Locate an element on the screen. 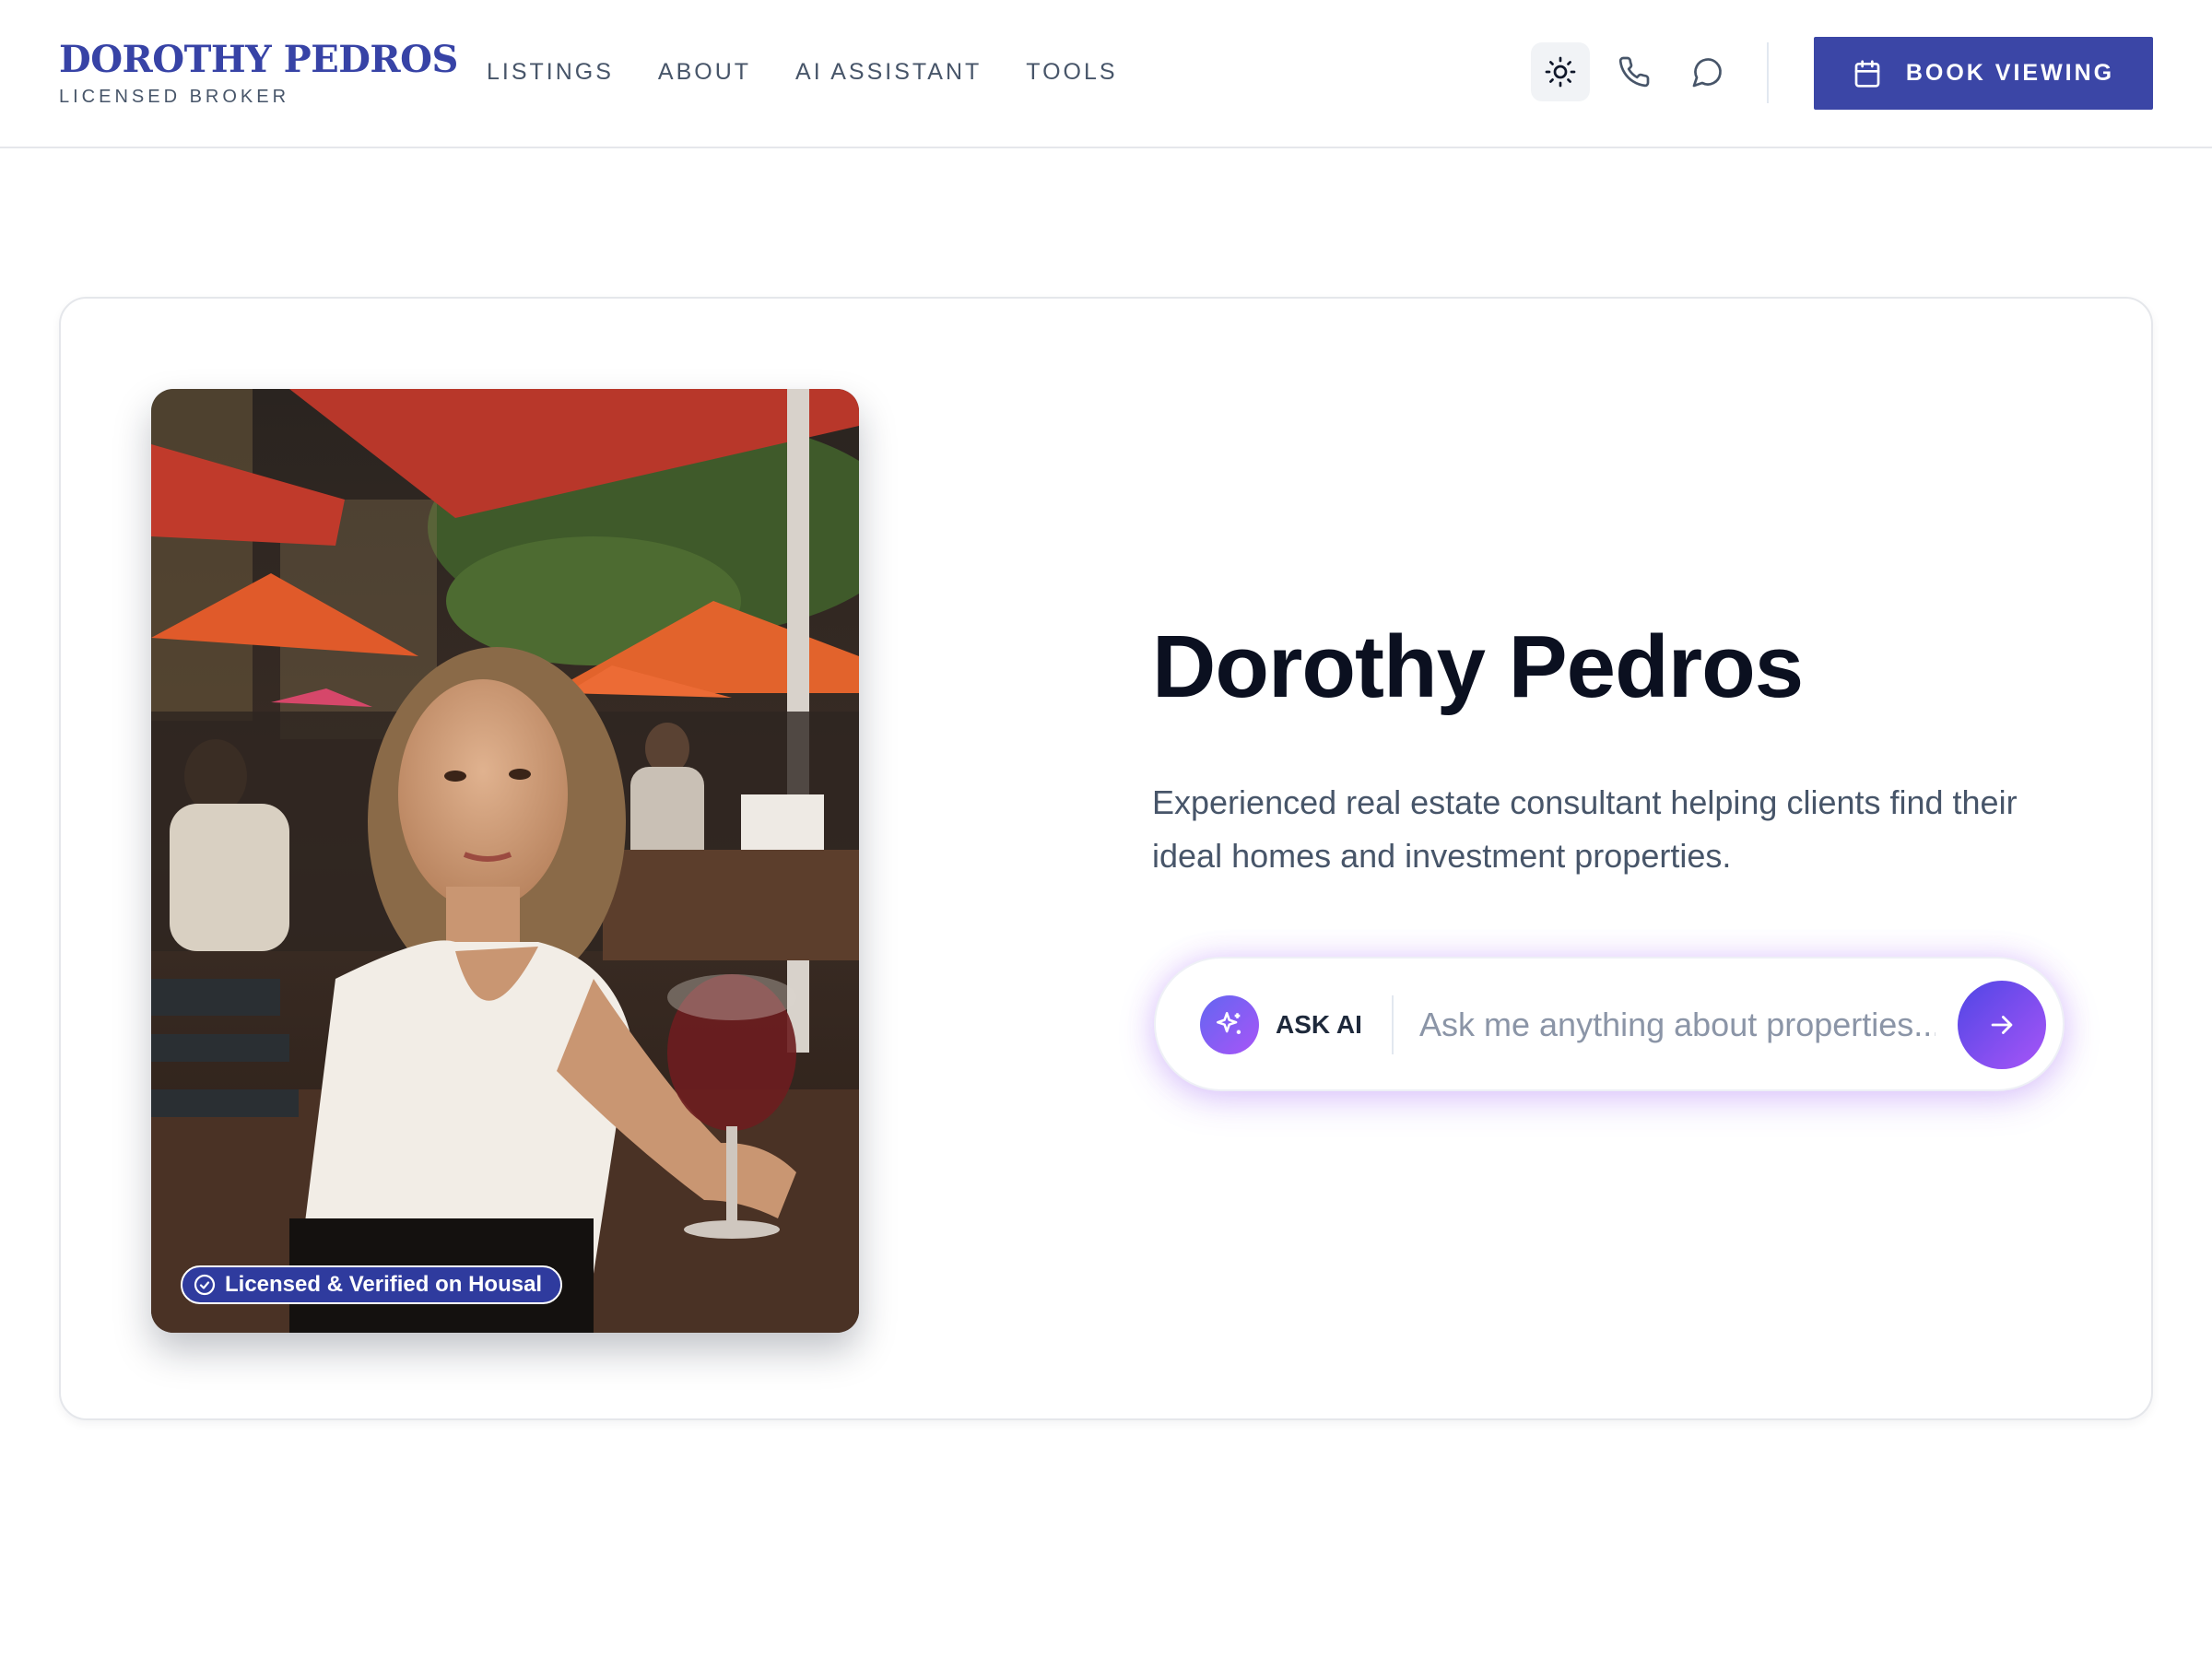  nav-link-listings: LISTINGS is located at coordinates (550, 72).